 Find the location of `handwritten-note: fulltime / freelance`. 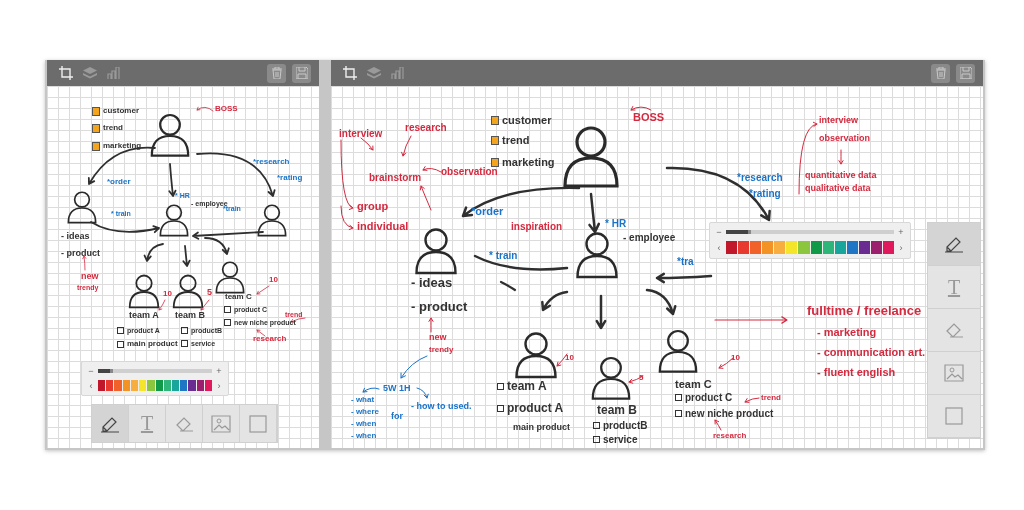

handwritten-note: fulltime / freelance is located at coordinates (864, 311).